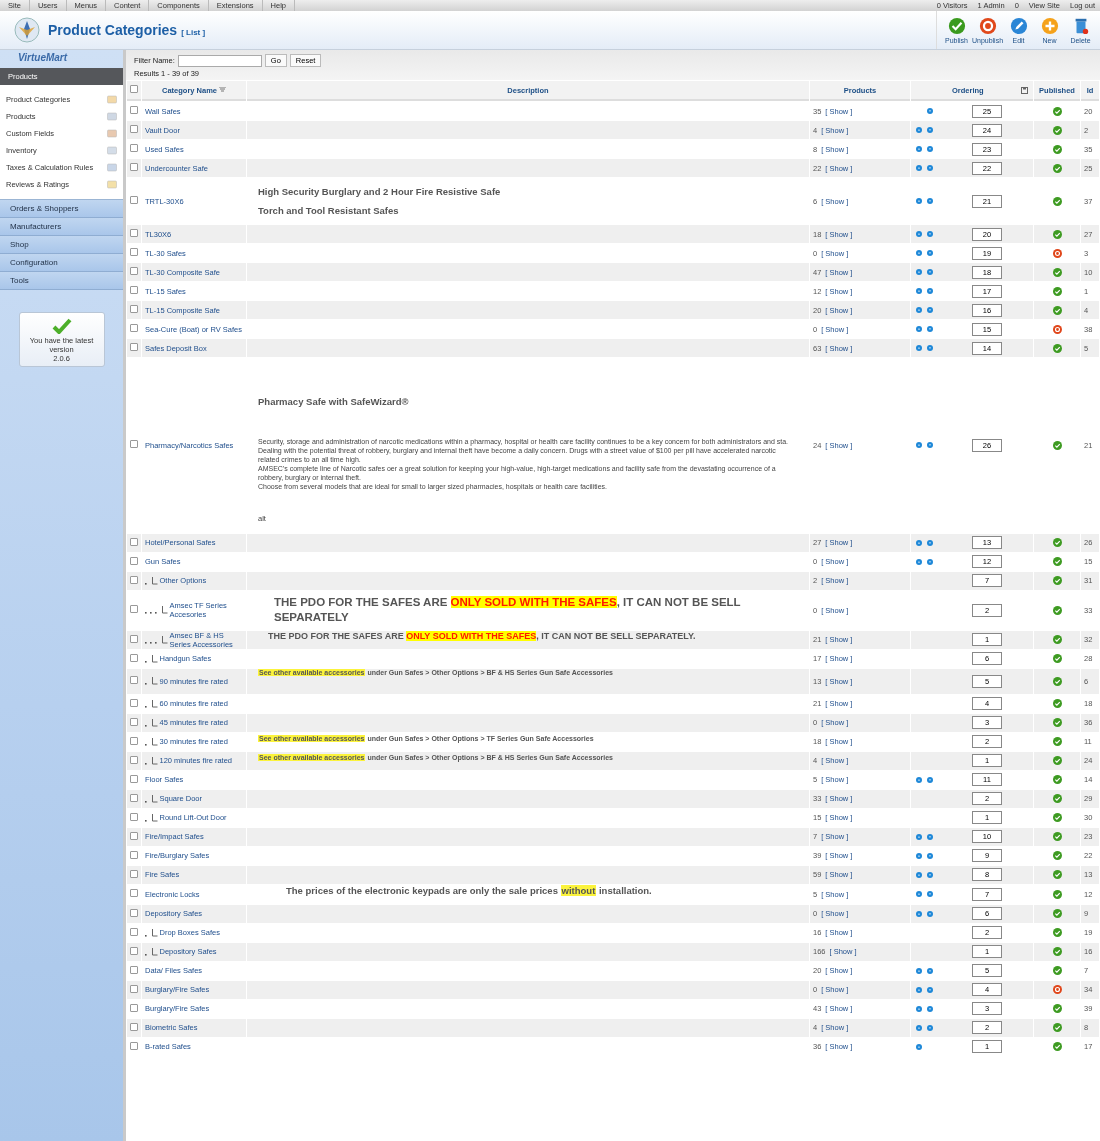 The height and width of the screenshot is (1141, 1100). What do you see at coordinates (61, 281) in the screenshot?
I see `sidebar-group: Tools` at bounding box center [61, 281].